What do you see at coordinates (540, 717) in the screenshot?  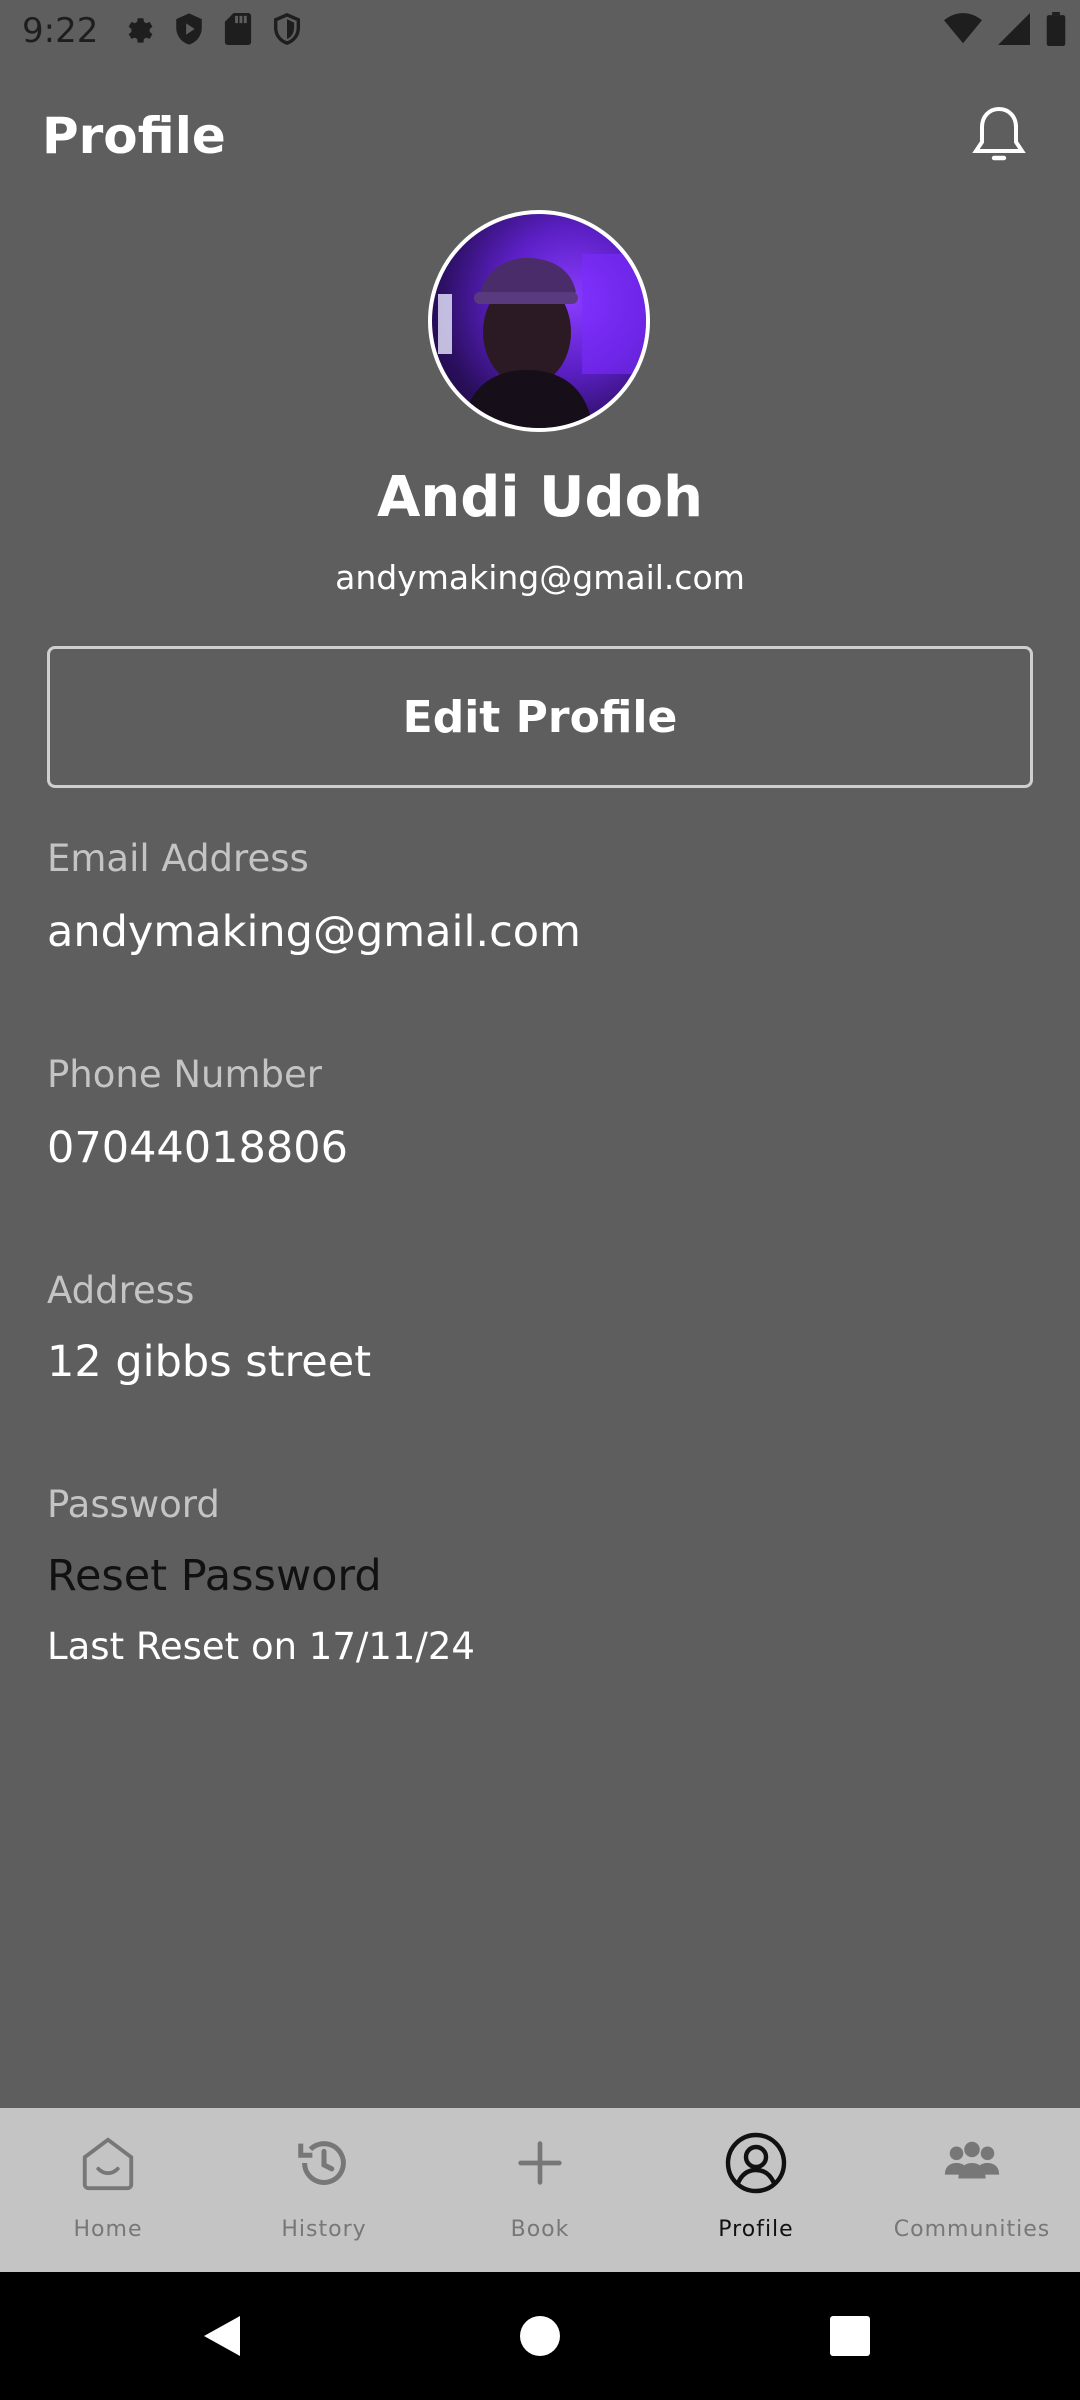 I see `edit-profile-button: Edit Profile` at bounding box center [540, 717].